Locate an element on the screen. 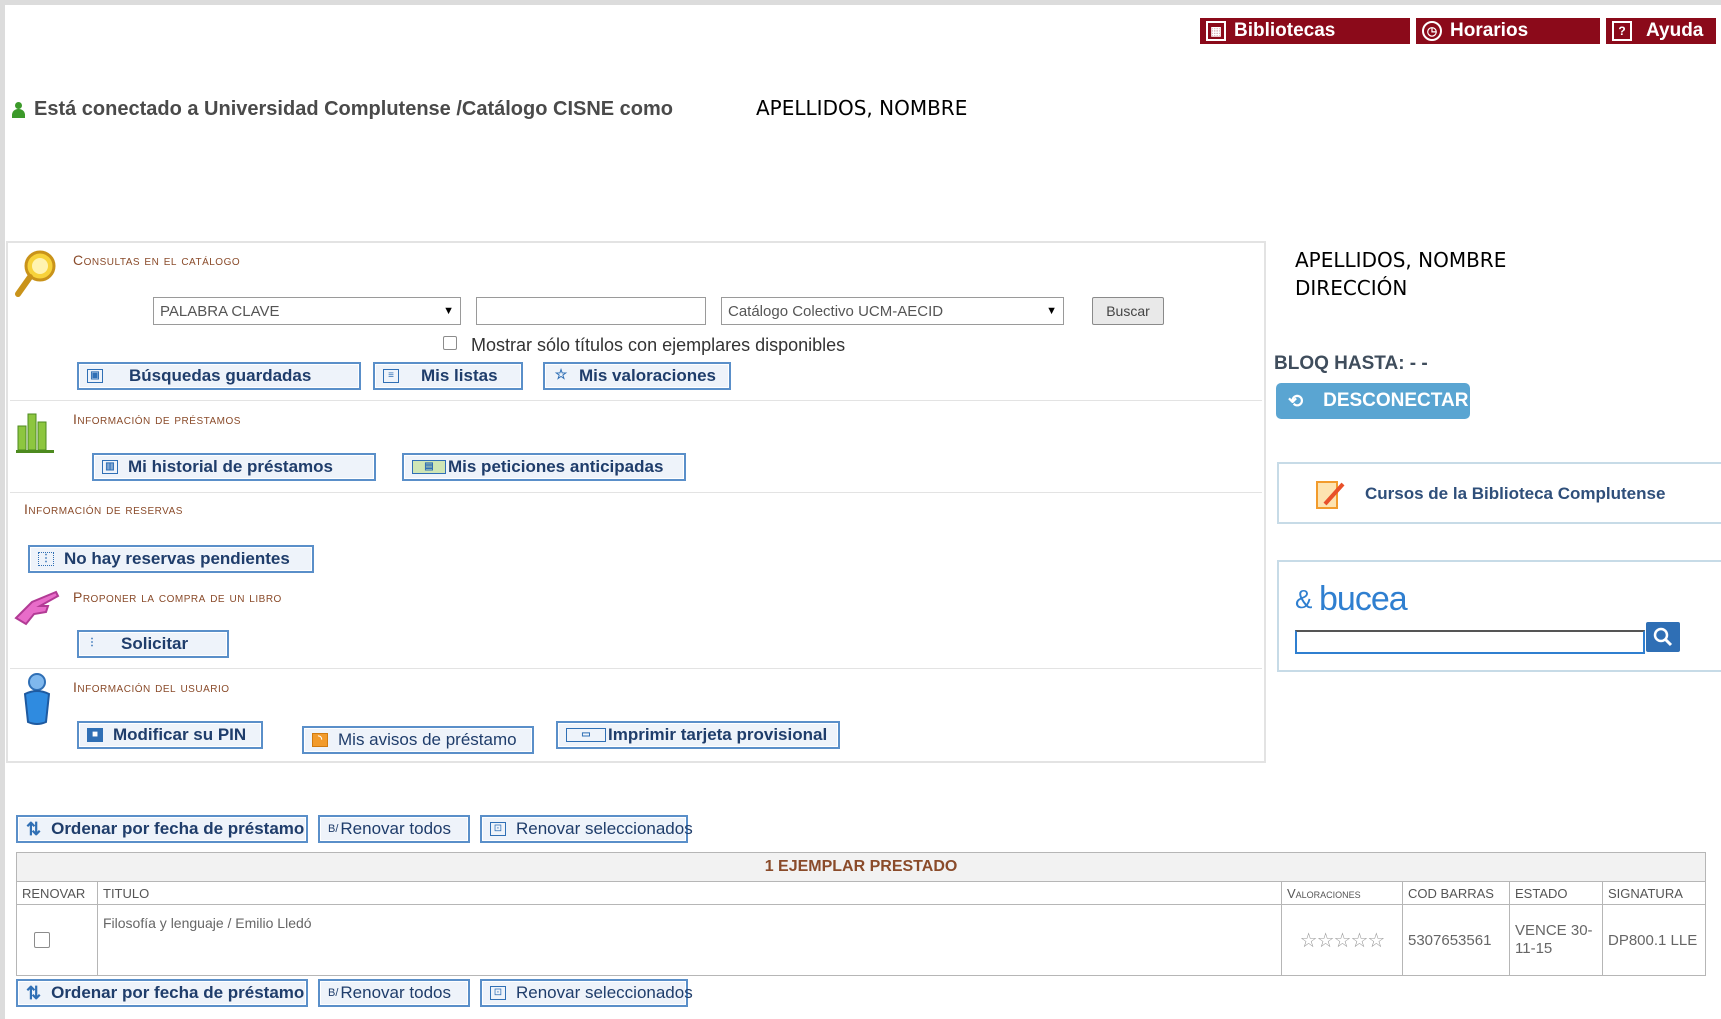 The height and width of the screenshot is (1019, 1721). disconnect-button: ⟲ DESCONECTAR is located at coordinates (1373, 401).